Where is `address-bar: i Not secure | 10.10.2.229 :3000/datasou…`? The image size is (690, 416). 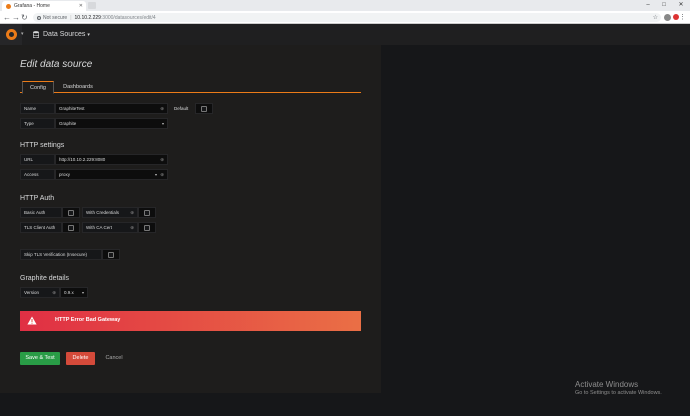 address-bar: i Not secure | 10.10.2.229 :3000/datasou… is located at coordinates (347, 17).